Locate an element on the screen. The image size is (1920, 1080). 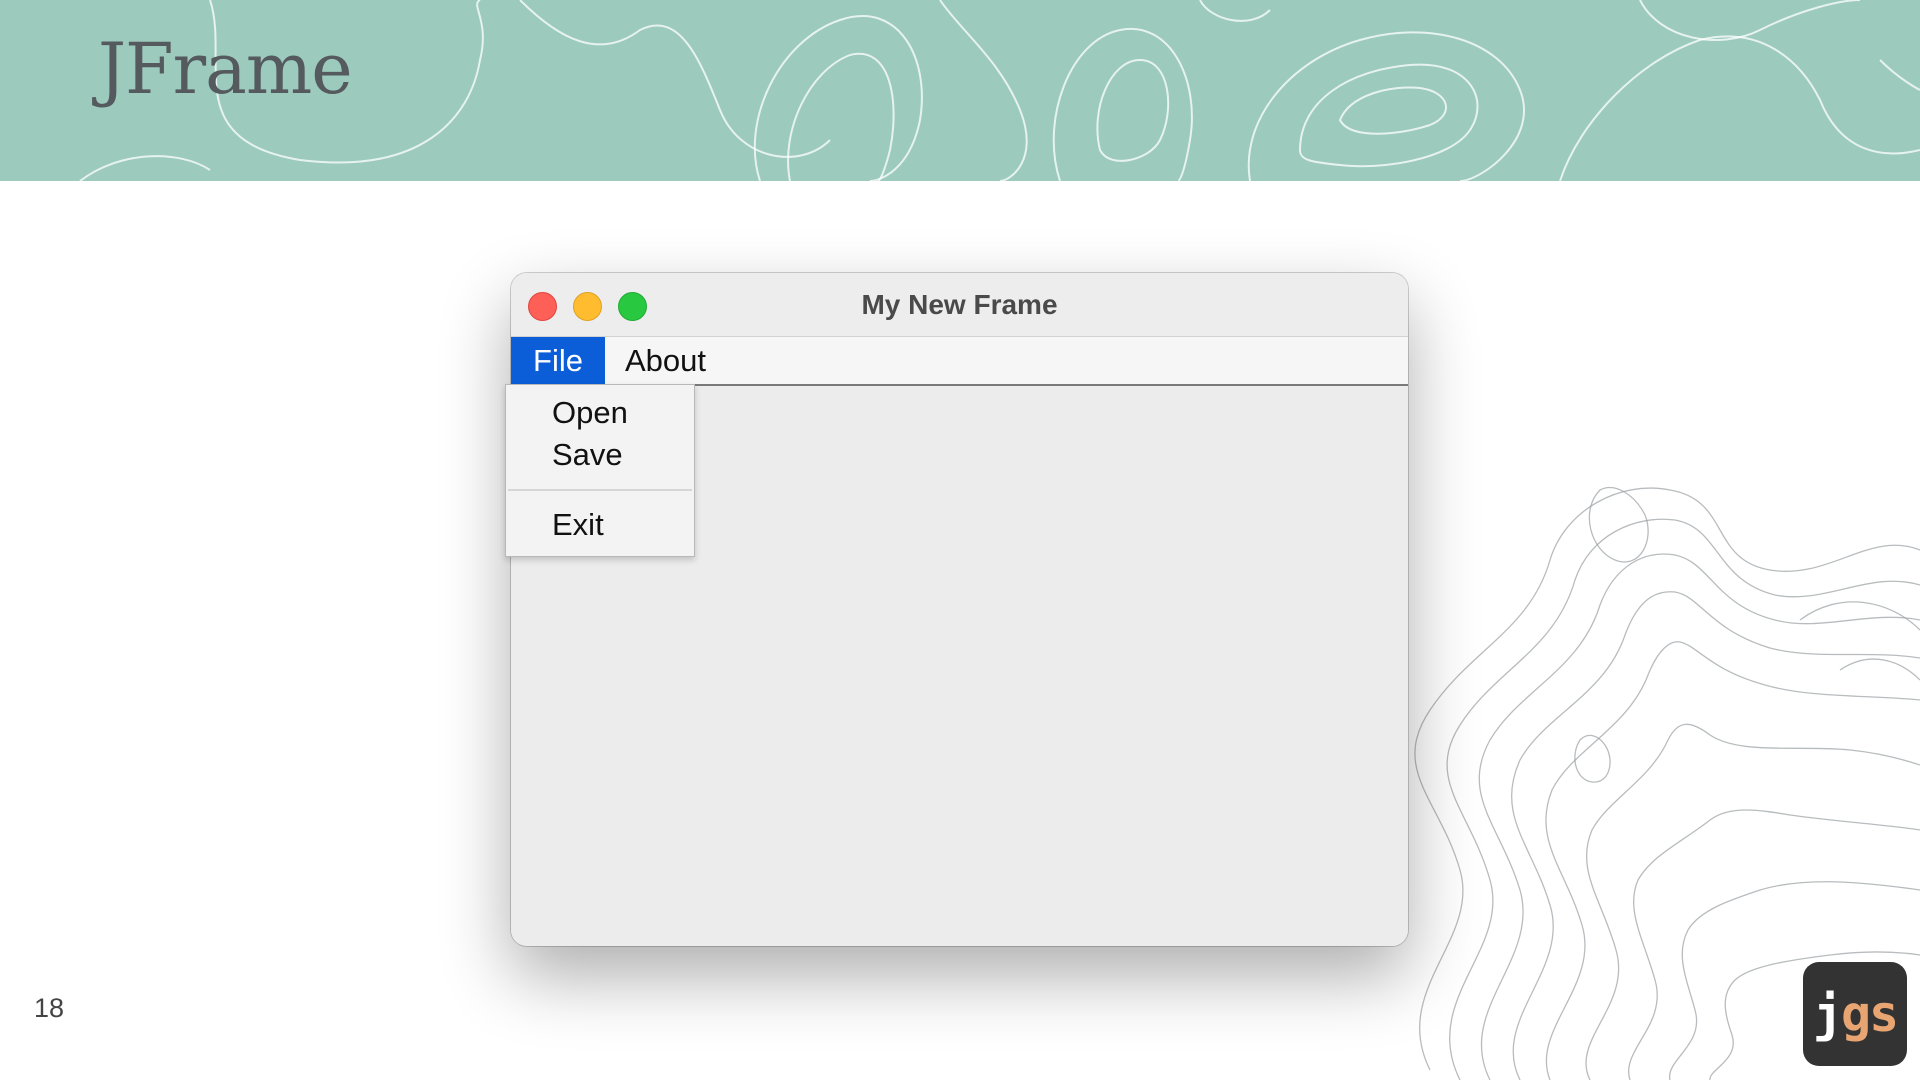
menu-about: About is located at coordinates (665, 360).